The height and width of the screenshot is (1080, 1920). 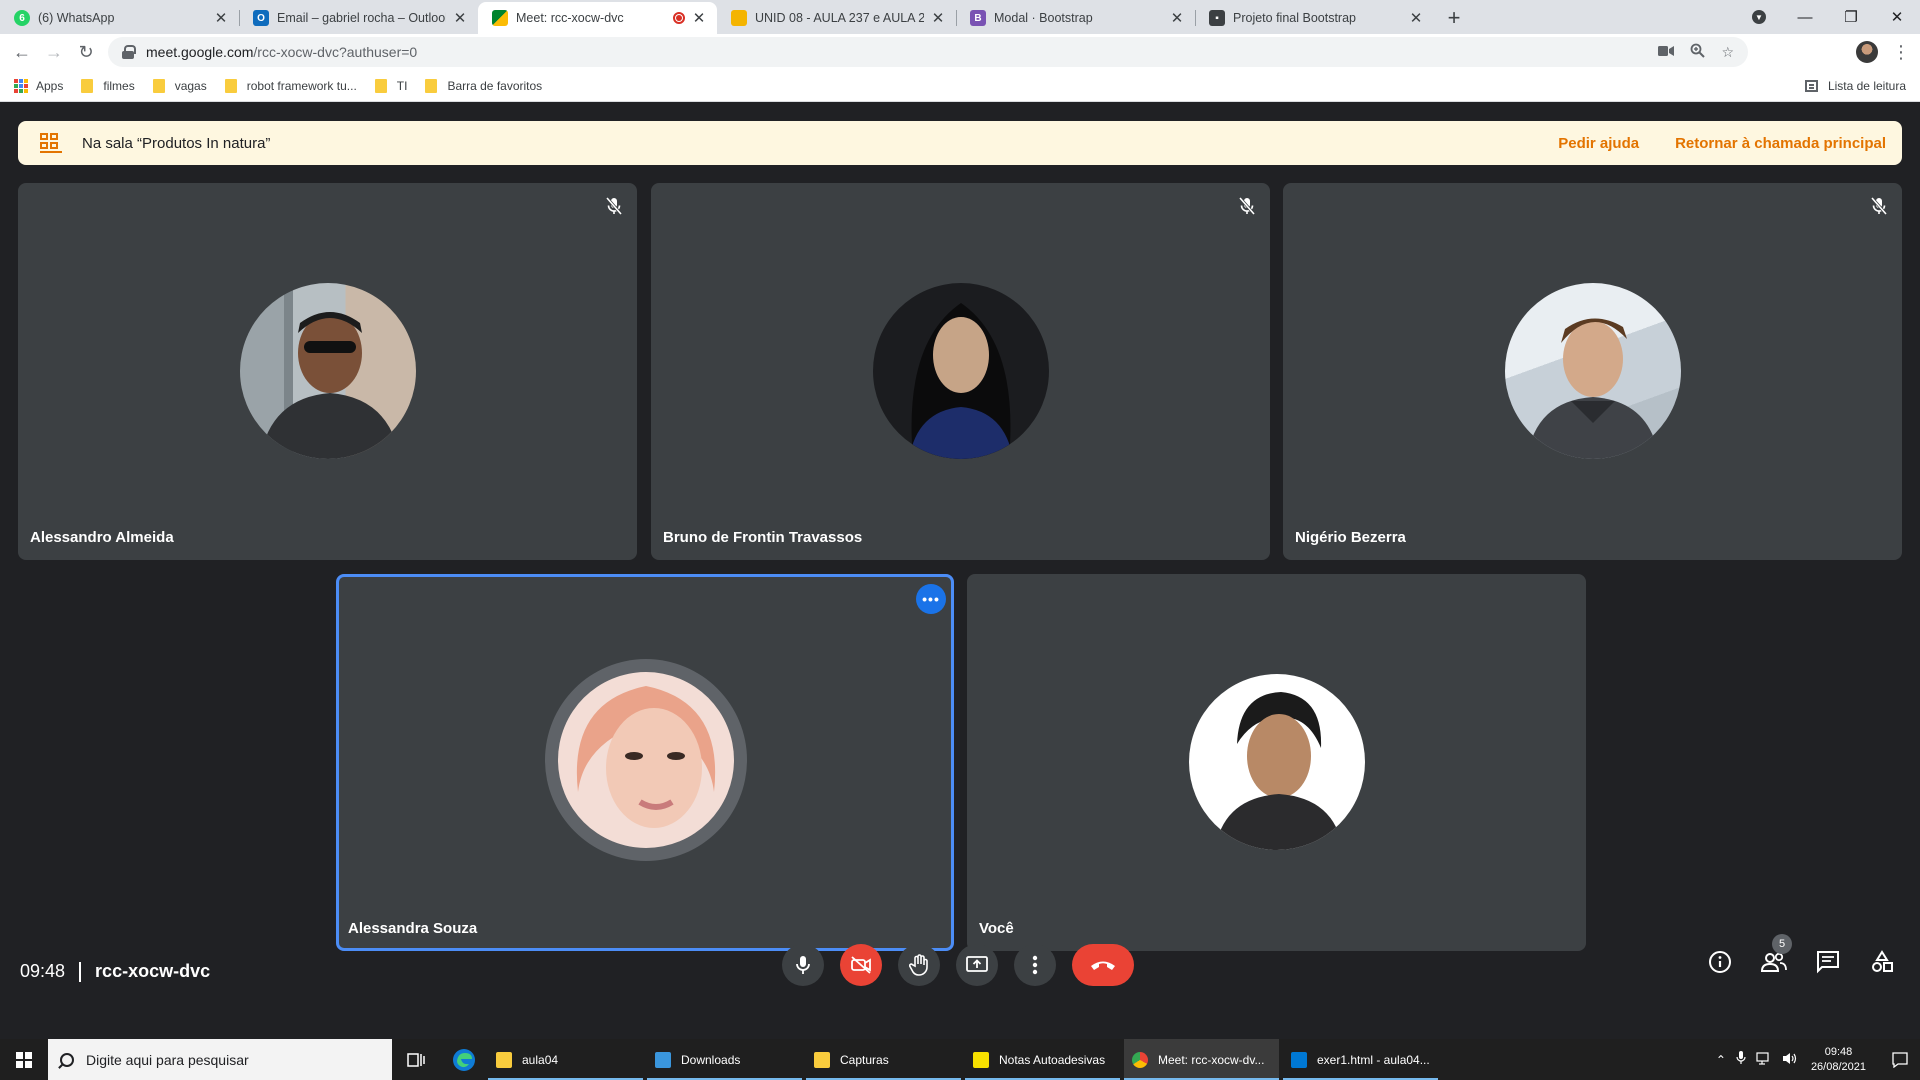 What do you see at coordinates (1789, 1060) in the screenshot?
I see `volume-icon` at bounding box center [1789, 1060].